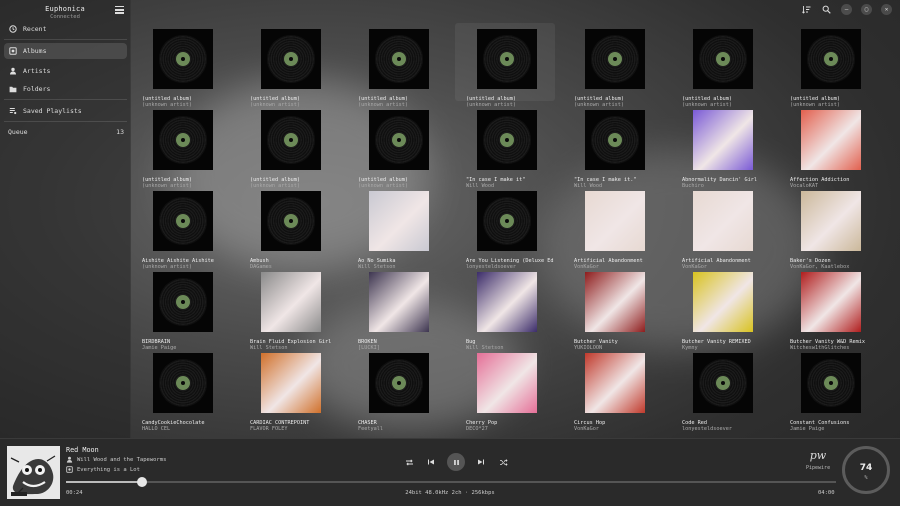 This screenshot has height=506, width=900. I want to click on sort-icon, so click(806, 9).